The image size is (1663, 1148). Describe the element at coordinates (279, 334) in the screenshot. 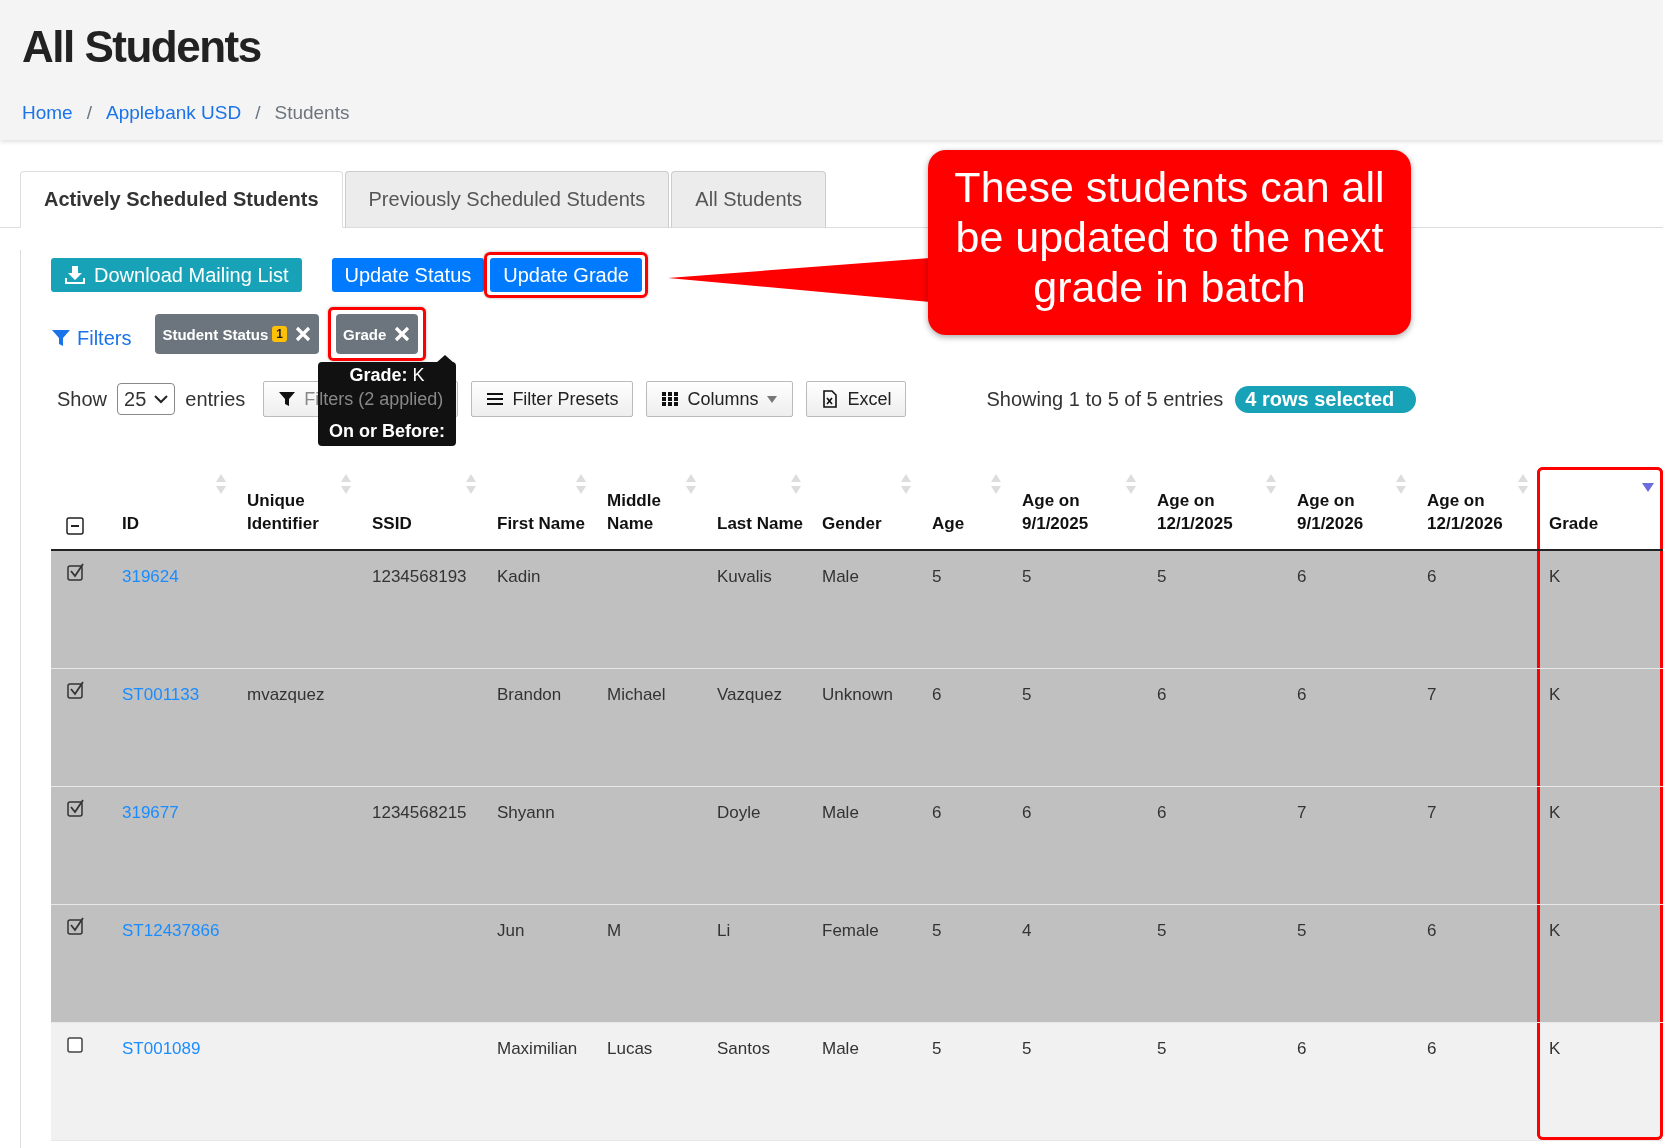

I see `count-badge: 1` at that location.